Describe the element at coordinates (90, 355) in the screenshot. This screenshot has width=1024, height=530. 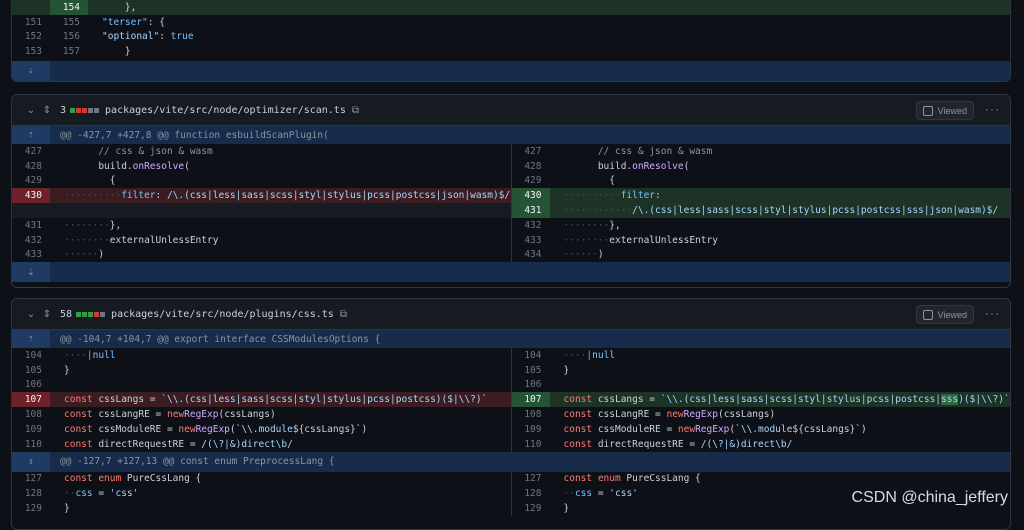
I see `code-line: ···· | null` at that location.